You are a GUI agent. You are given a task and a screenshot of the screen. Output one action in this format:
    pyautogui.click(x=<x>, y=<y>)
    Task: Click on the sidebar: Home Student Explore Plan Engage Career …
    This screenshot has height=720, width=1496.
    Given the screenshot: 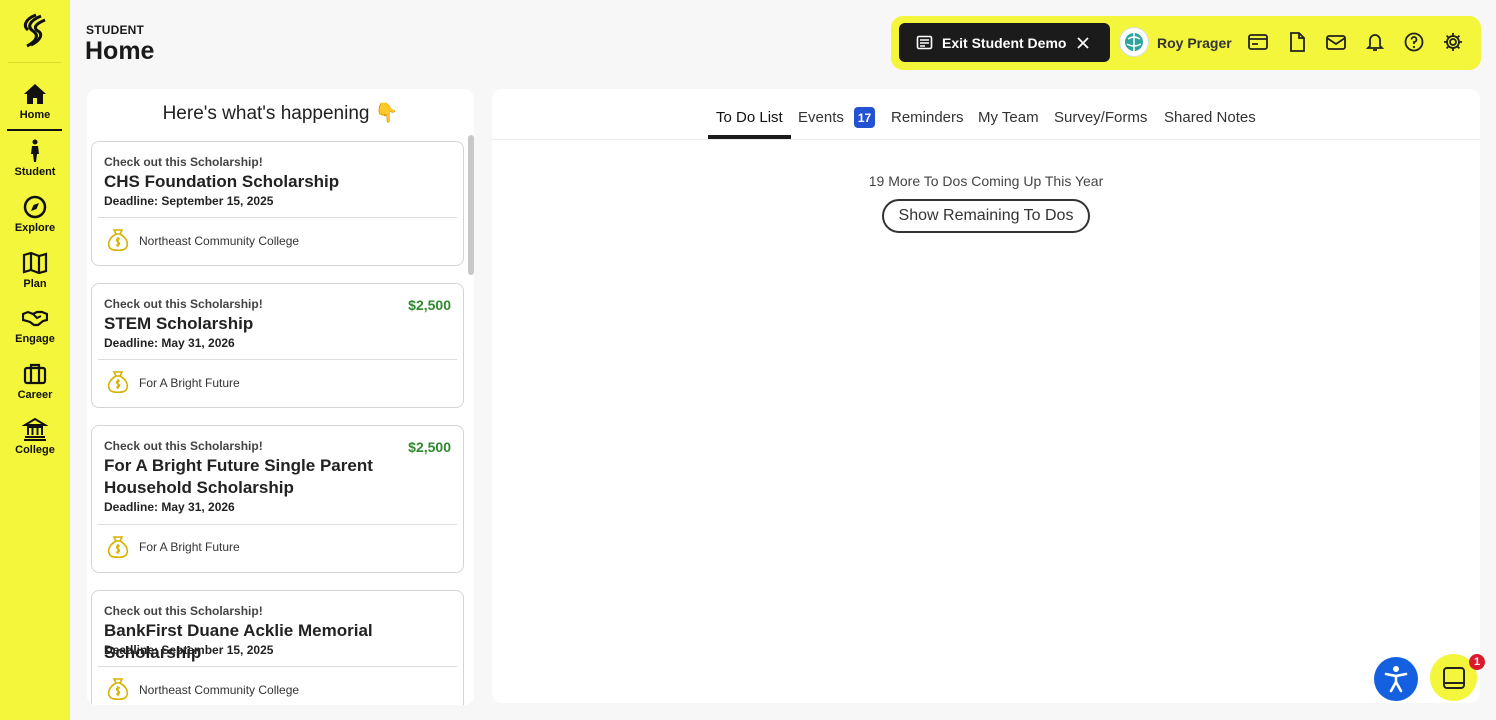 What is the action you would take?
    pyautogui.click(x=35, y=360)
    